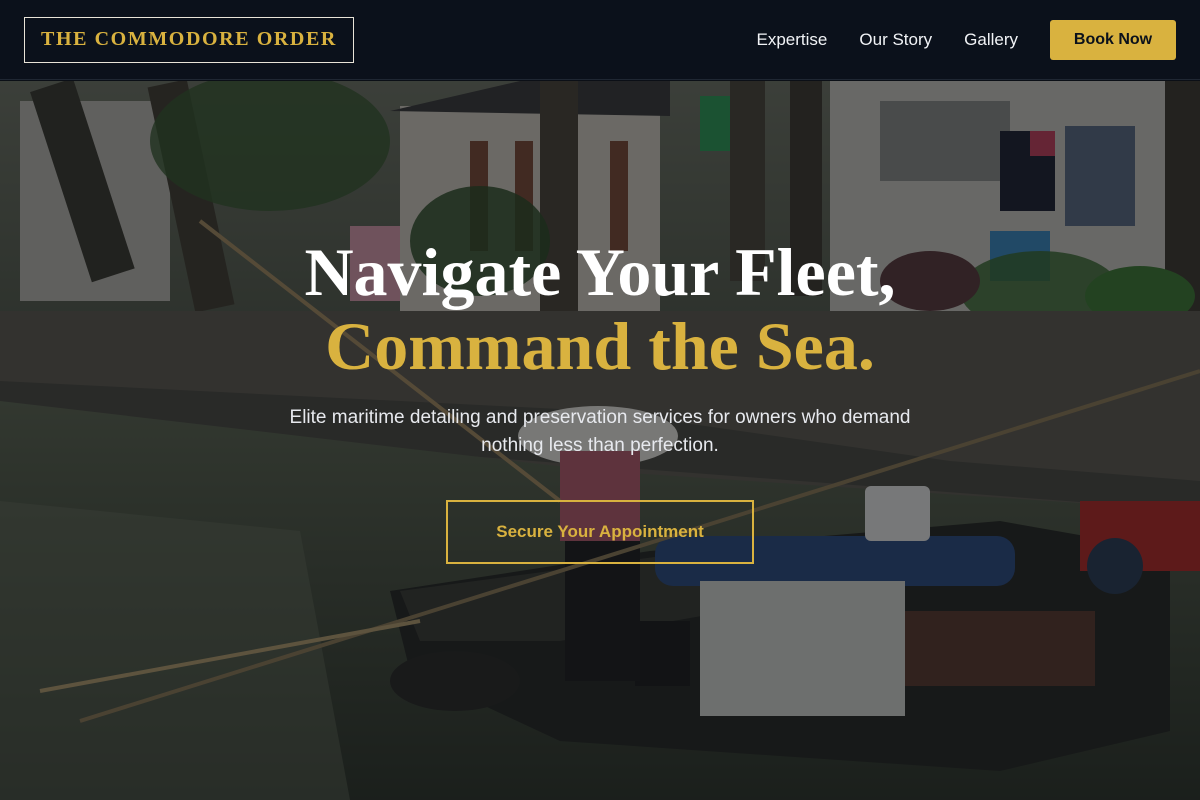 The height and width of the screenshot is (800, 1200). What do you see at coordinates (1113, 39) in the screenshot?
I see `book-now-button: Book Now` at bounding box center [1113, 39].